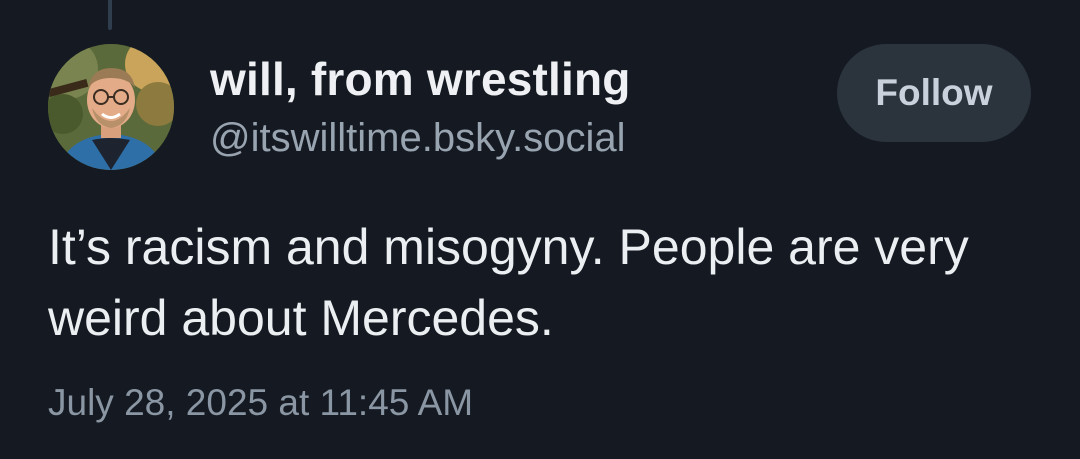  What do you see at coordinates (420, 79) in the screenshot?
I see `author-display-name: will, from wrestling` at bounding box center [420, 79].